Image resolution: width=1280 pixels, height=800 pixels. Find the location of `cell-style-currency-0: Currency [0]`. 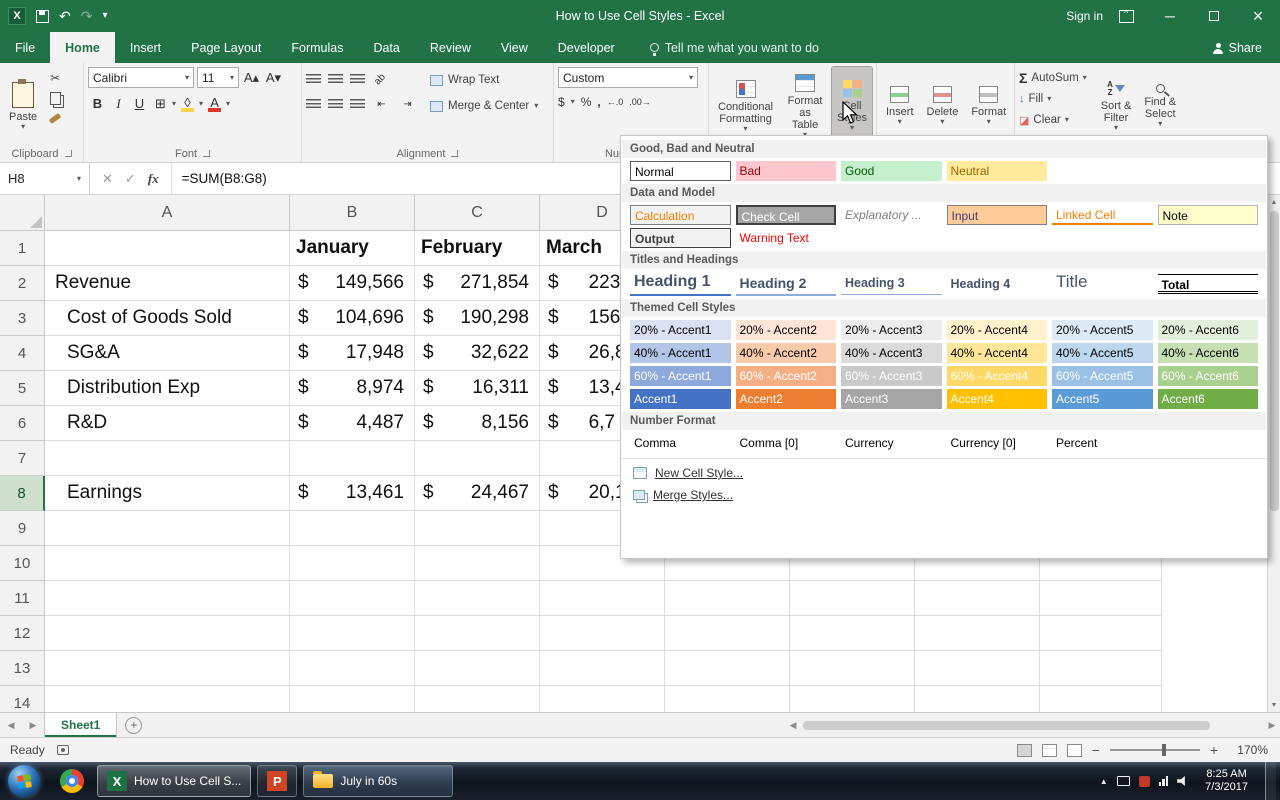

cell-style-currency-0: Currency [0] is located at coordinates (997, 443).